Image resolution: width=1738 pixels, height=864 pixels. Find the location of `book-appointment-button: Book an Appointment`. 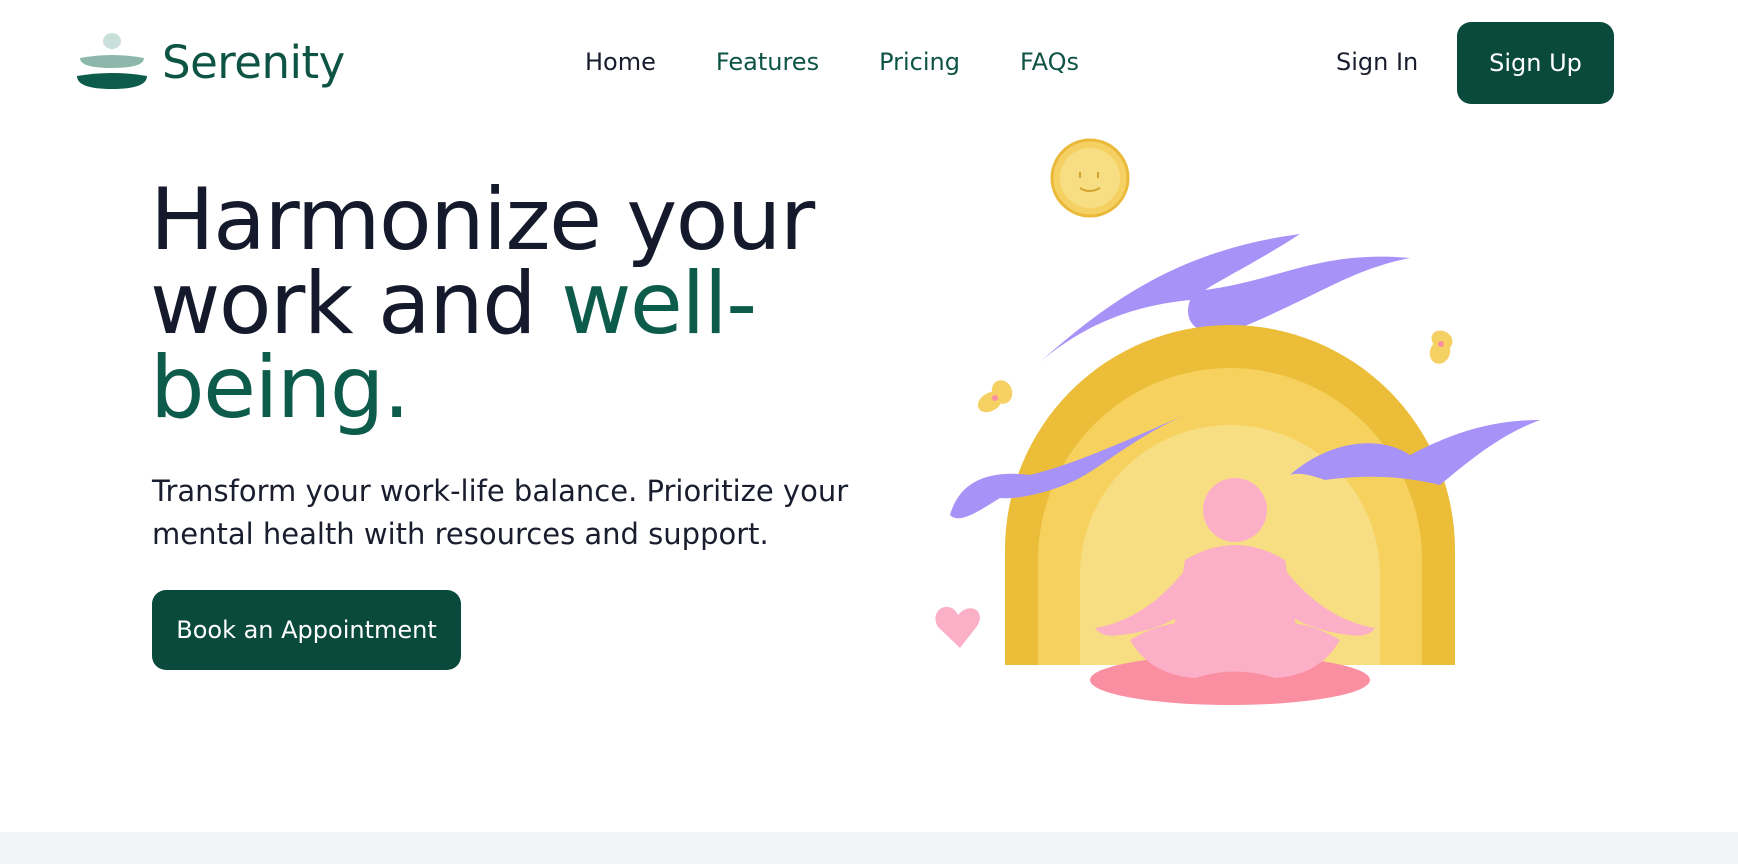

book-appointment-button: Book an Appointment is located at coordinates (306, 630).